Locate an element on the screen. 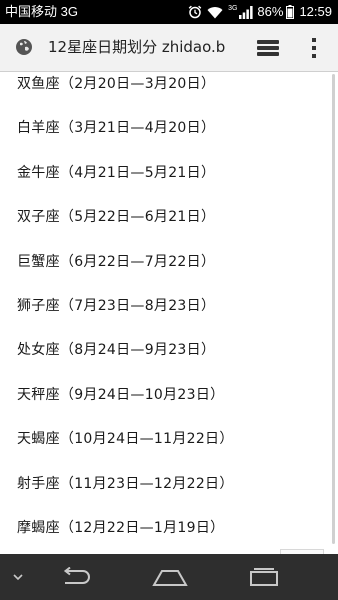 The width and height of the screenshot is (338, 600). list-item: 摩蝎座（12月22日—1月19日） is located at coordinates (121, 527).